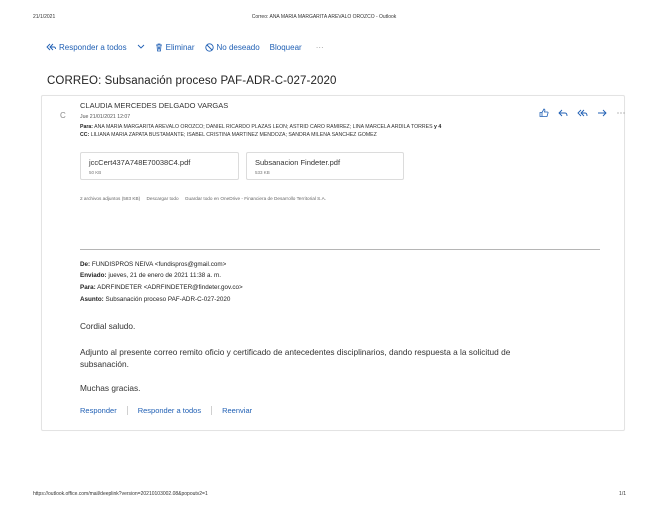  What do you see at coordinates (159, 47) in the screenshot?
I see `trash-icon` at bounding box center [159, 47].